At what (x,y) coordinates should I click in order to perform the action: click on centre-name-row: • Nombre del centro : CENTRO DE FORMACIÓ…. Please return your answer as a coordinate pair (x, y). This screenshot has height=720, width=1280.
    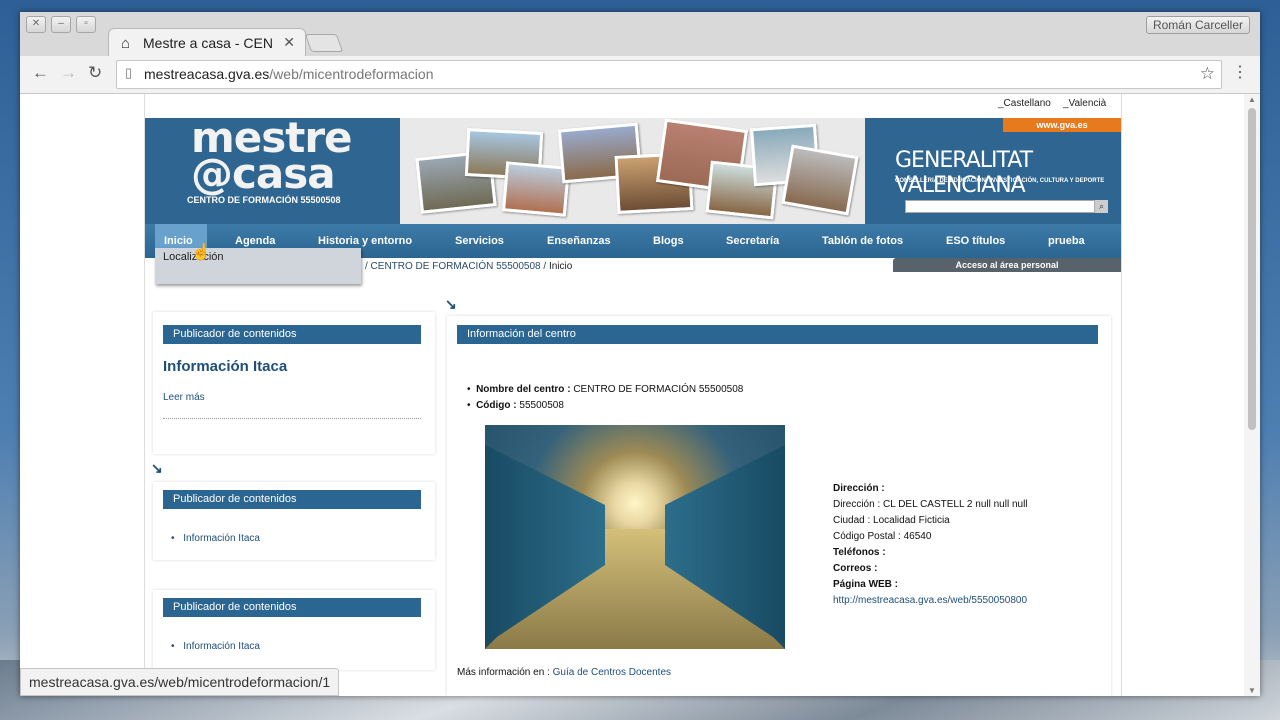
    Looking at the image, I should click on (605, 389).